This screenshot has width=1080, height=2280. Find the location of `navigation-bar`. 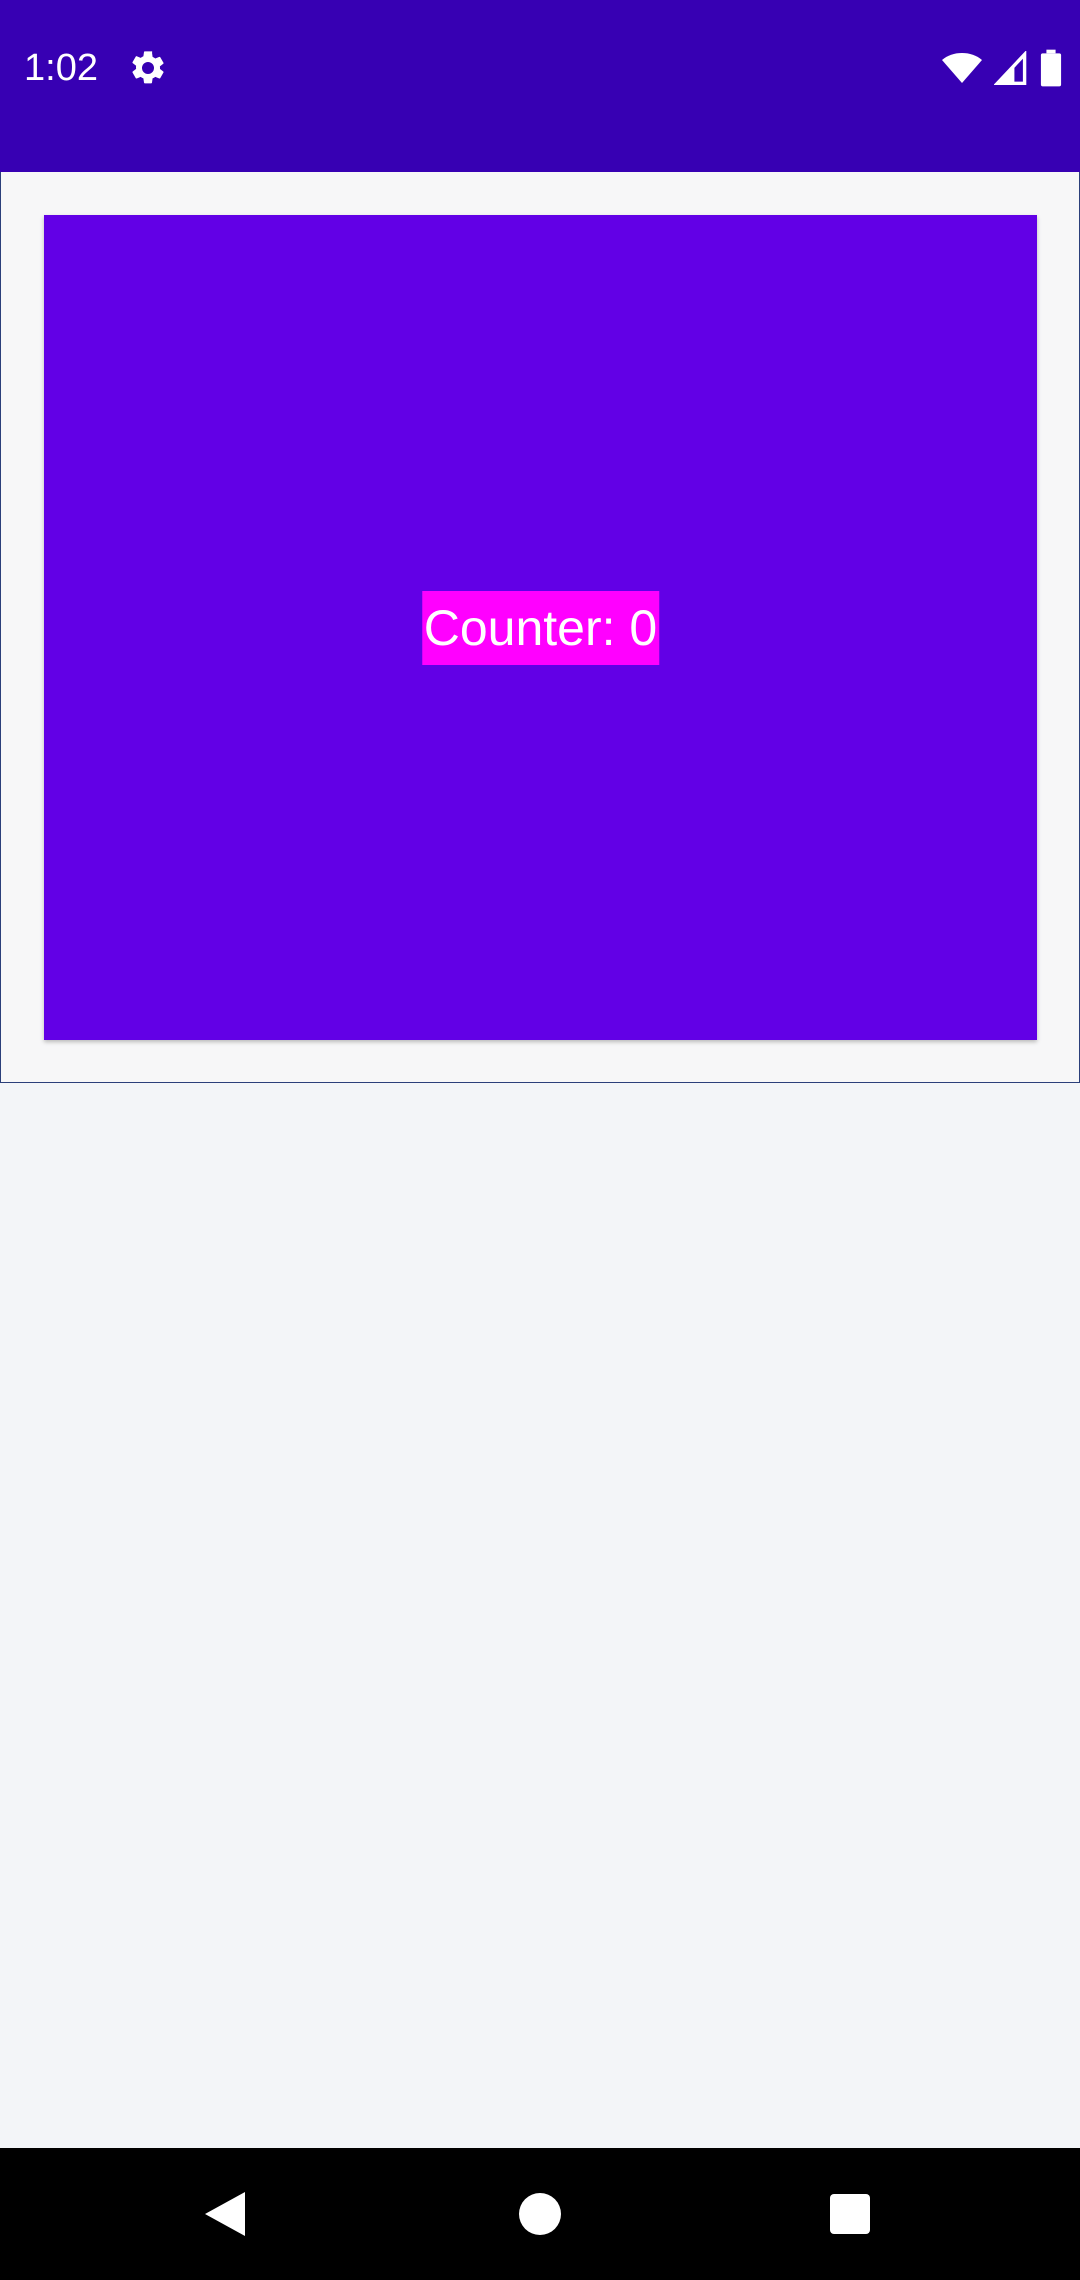

navigation-bar is located at coordinates (540, 2214).